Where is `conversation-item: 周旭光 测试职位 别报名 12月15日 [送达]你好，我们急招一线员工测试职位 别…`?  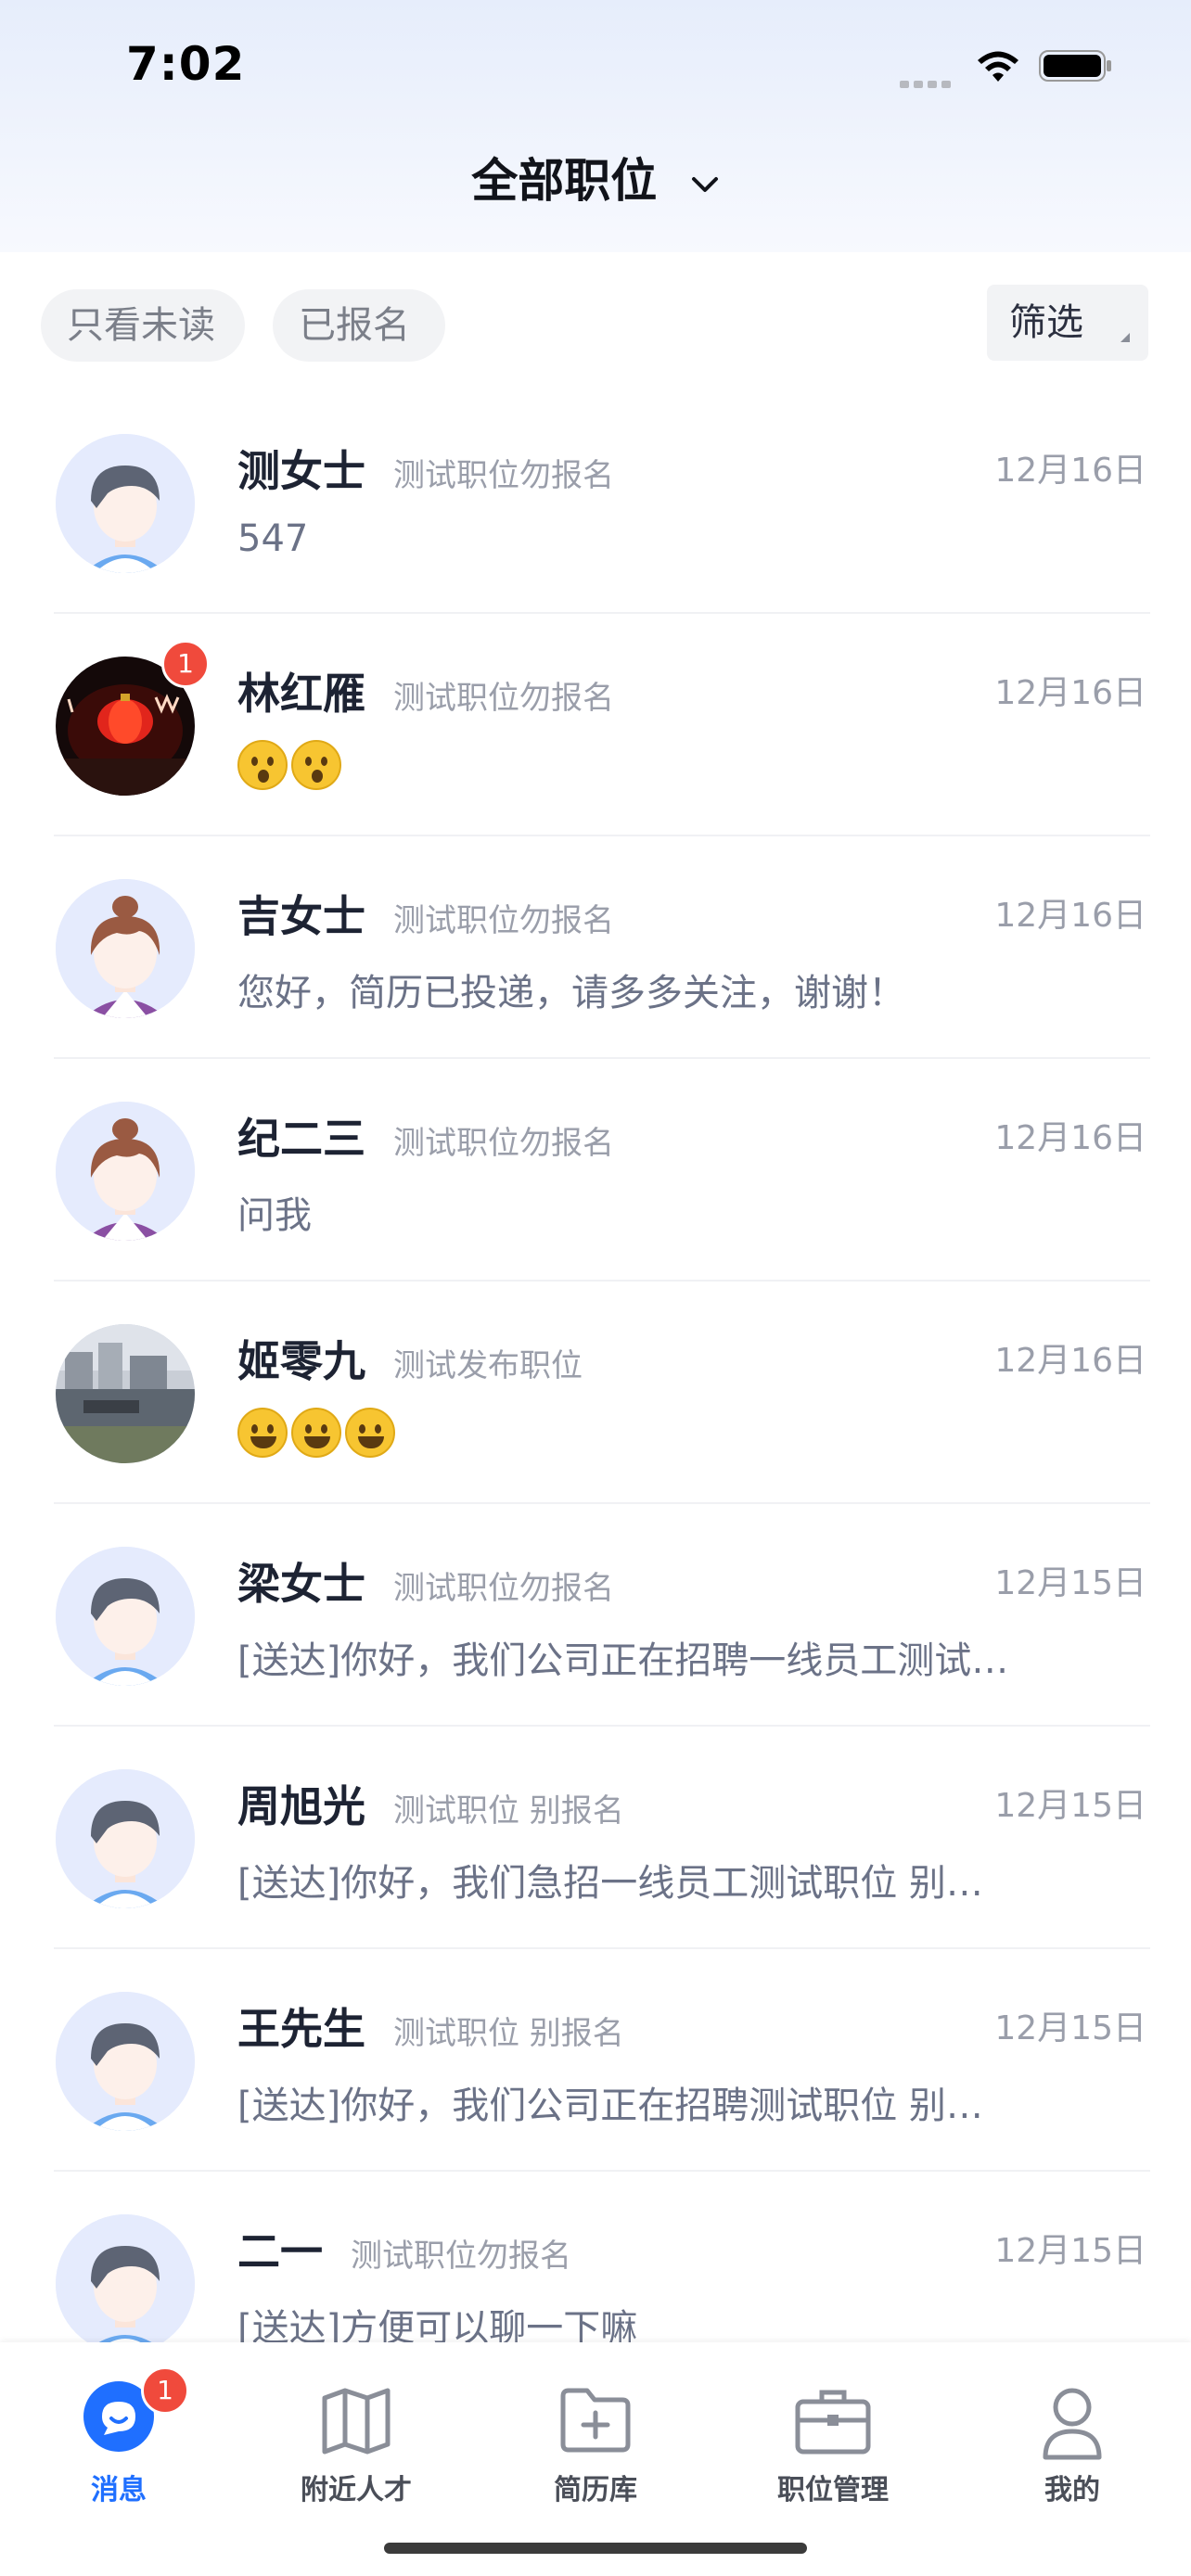
conversation-item: 周旭光 测试职位 别报名 12月15日 [送达]你好，我们急招一线员工测试职位 别… is located at coordinates (595, 1838).